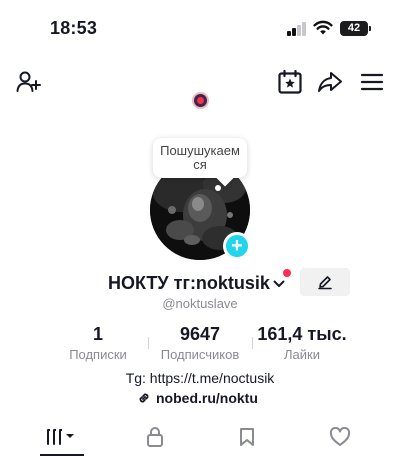 Image resolution: width=400 pixels, height=456 pixels. Describe the element at coordinates (74, 28) in the screenshot. I see `status-time: 18:53` at that location.